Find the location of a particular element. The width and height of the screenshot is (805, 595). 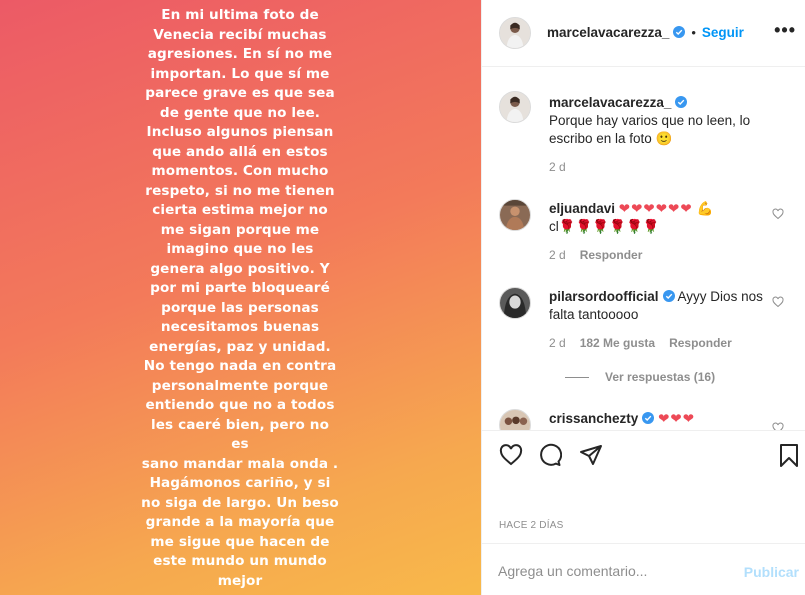

save-bookmark-icon is located at coordinates (789, 455).